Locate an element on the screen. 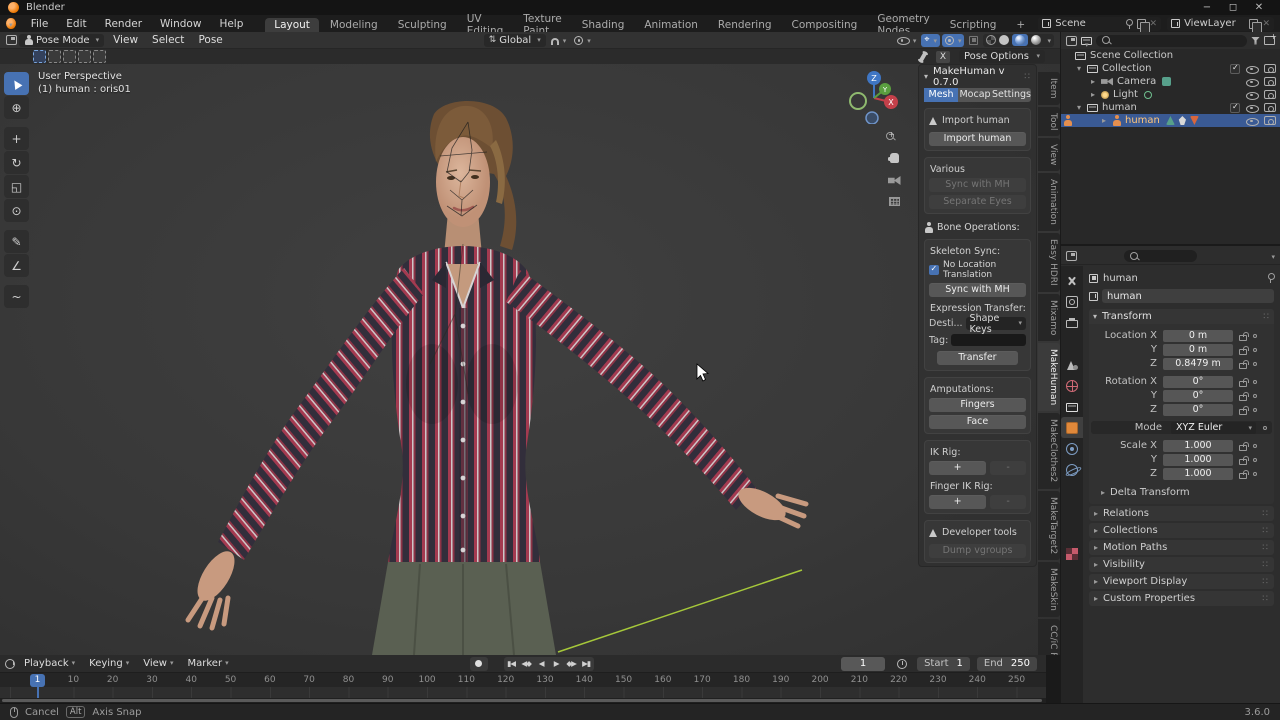  viewlayer-selector: ViewLayer ✕ is located at coordinates (1220, 24).